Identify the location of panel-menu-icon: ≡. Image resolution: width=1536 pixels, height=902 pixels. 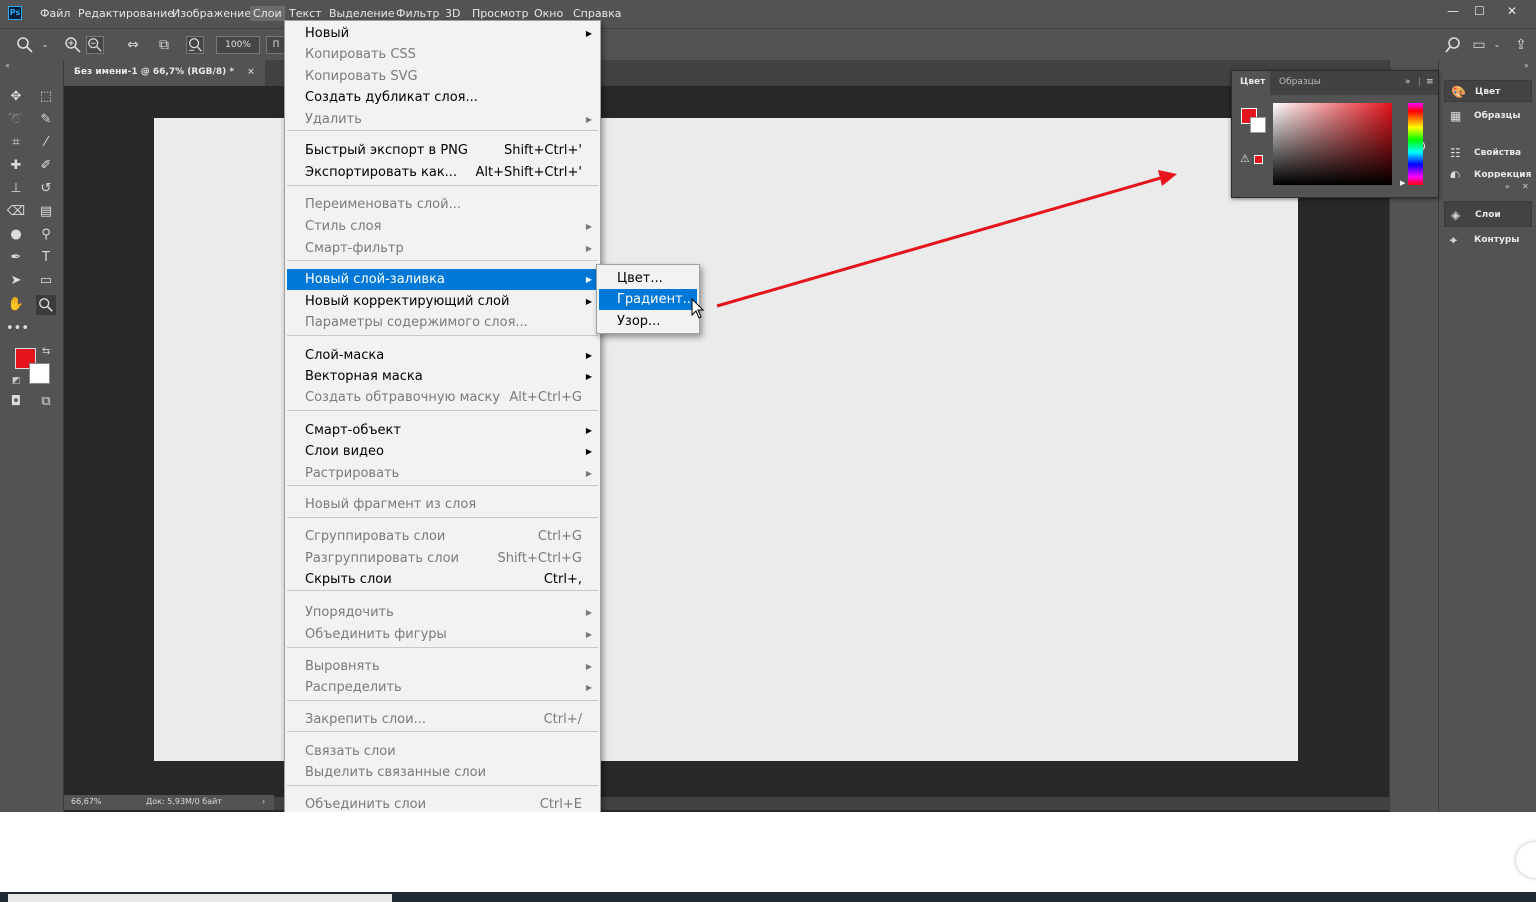
(1430, 82).